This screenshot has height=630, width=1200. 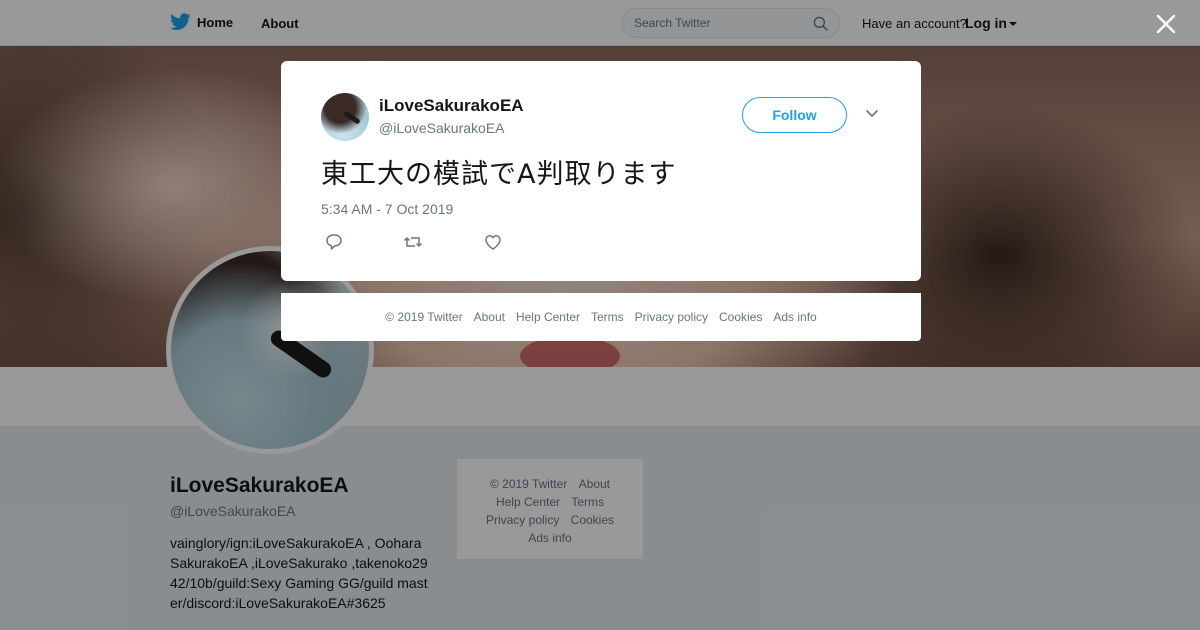 I want to click on retweet-icon, so click(x=413, y=242).